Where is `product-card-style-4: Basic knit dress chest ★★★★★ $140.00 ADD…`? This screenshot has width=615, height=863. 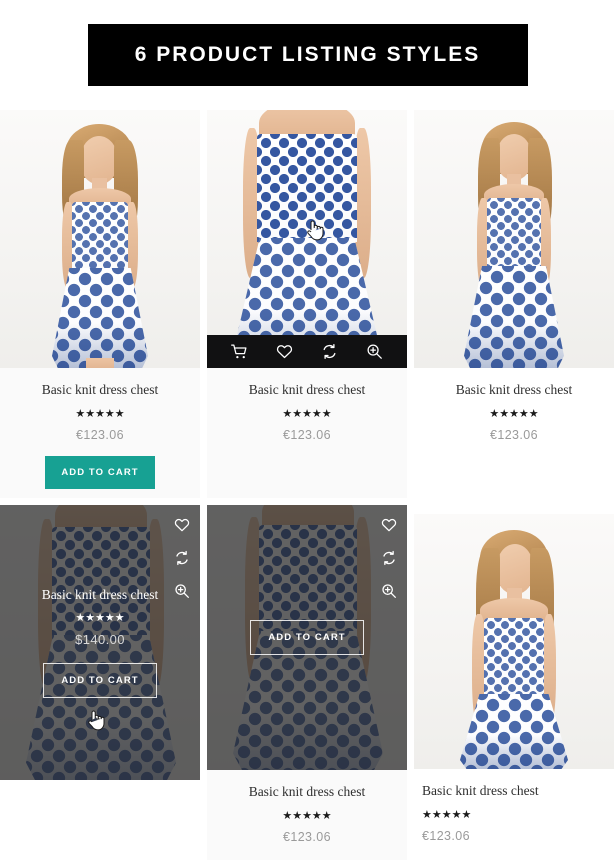
product-card-style-4: Basic knit dress chest ★★★★★ $140.00 ADD… is located at coordinates (100, 642).